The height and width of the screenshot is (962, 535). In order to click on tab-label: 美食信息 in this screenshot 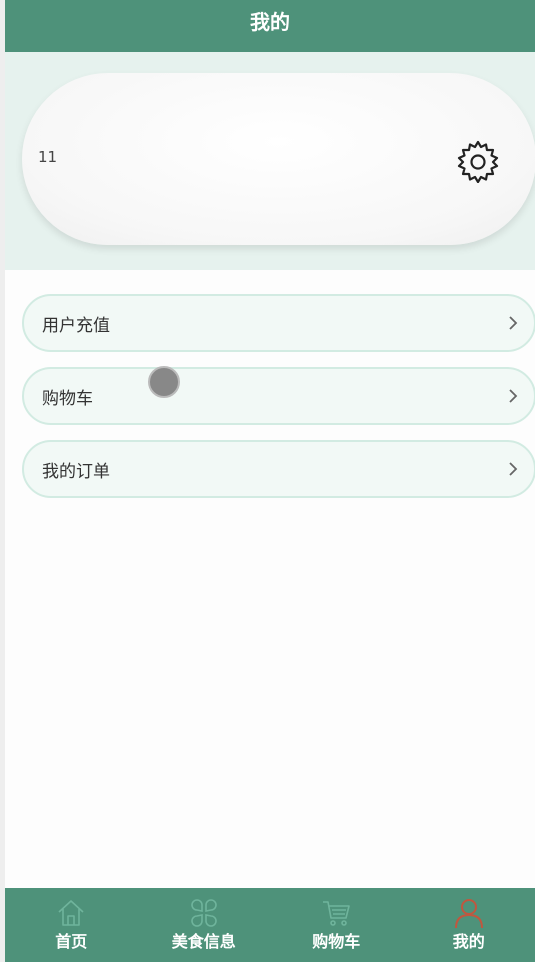, I will do `click(203, 941)`.